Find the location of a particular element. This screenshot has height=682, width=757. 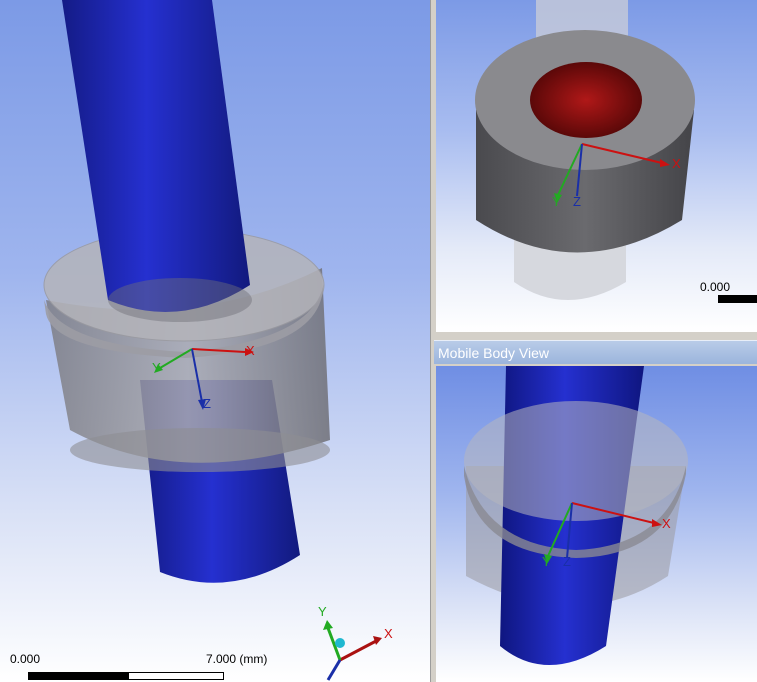

mobile-axis-z-label: Z is located at coordinates (567, 561).